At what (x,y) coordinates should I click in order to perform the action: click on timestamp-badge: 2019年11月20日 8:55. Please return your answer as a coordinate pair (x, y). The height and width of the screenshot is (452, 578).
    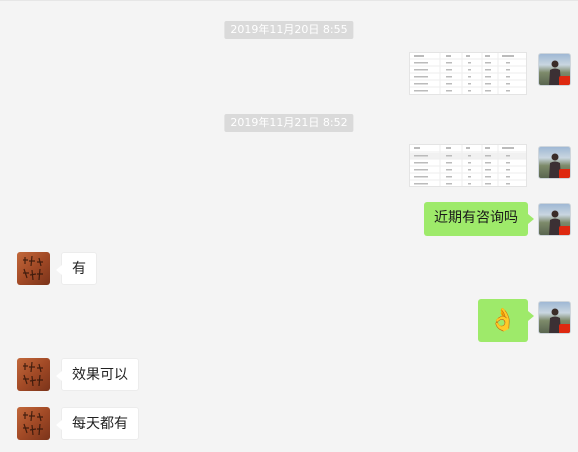
    Looking at the image, I should click on (289, 30).